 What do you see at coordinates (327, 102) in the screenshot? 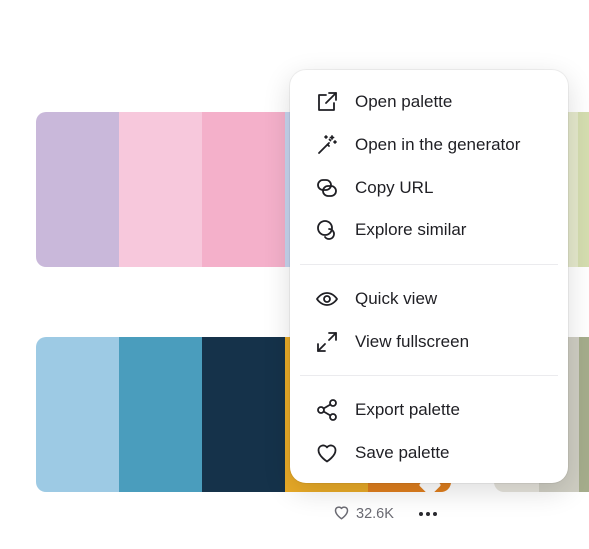
I see `external-link-icon` at bounding box center [327, 102].